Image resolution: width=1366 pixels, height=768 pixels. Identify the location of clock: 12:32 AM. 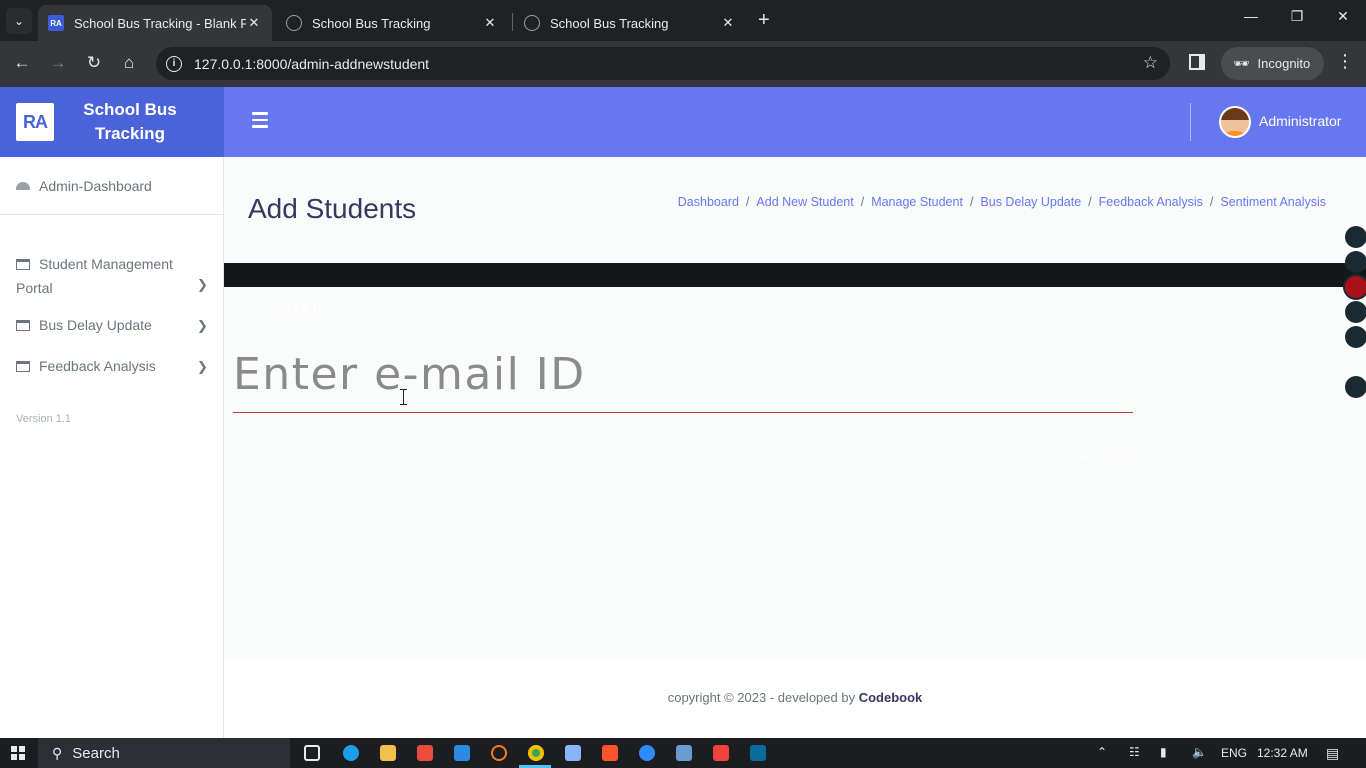
(1282, 753).